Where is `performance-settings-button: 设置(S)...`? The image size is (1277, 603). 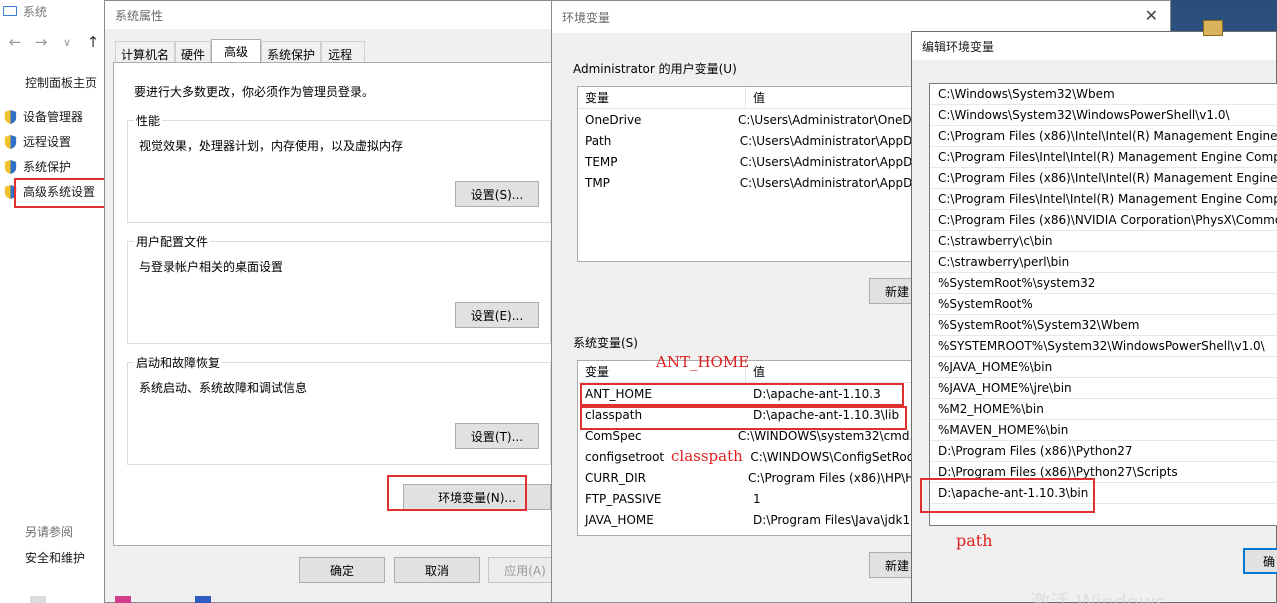
performance-settings-button: 设置(S)... is located at coordinates (497, 194).